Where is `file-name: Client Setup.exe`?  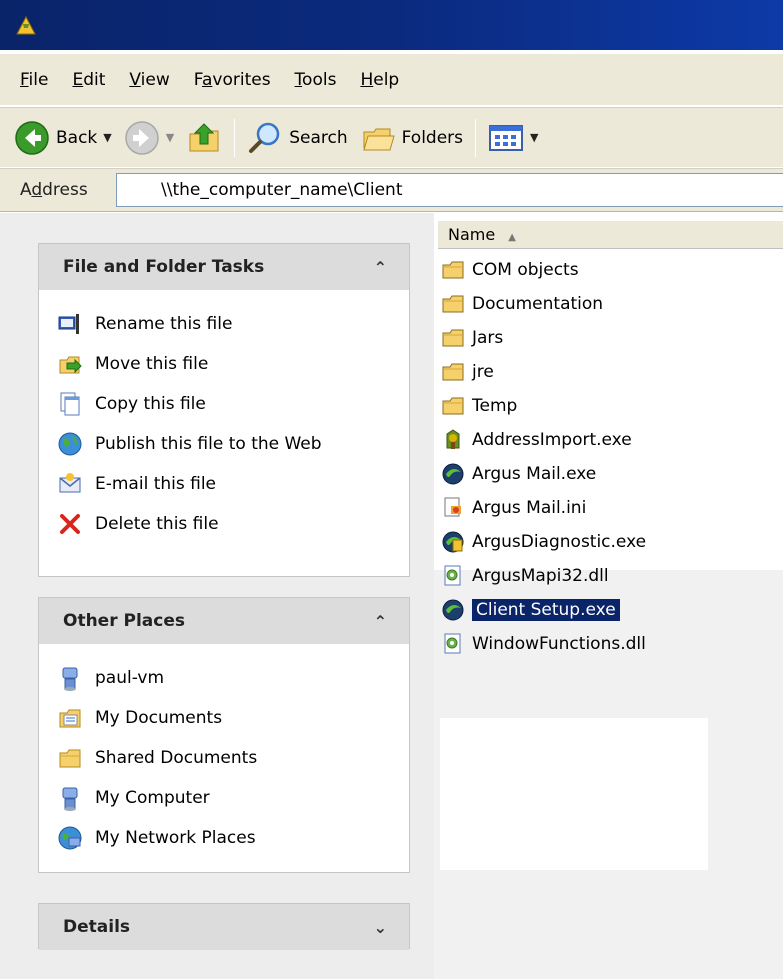 file-name: Client Setup.exe is located at coordinates (546, 610).